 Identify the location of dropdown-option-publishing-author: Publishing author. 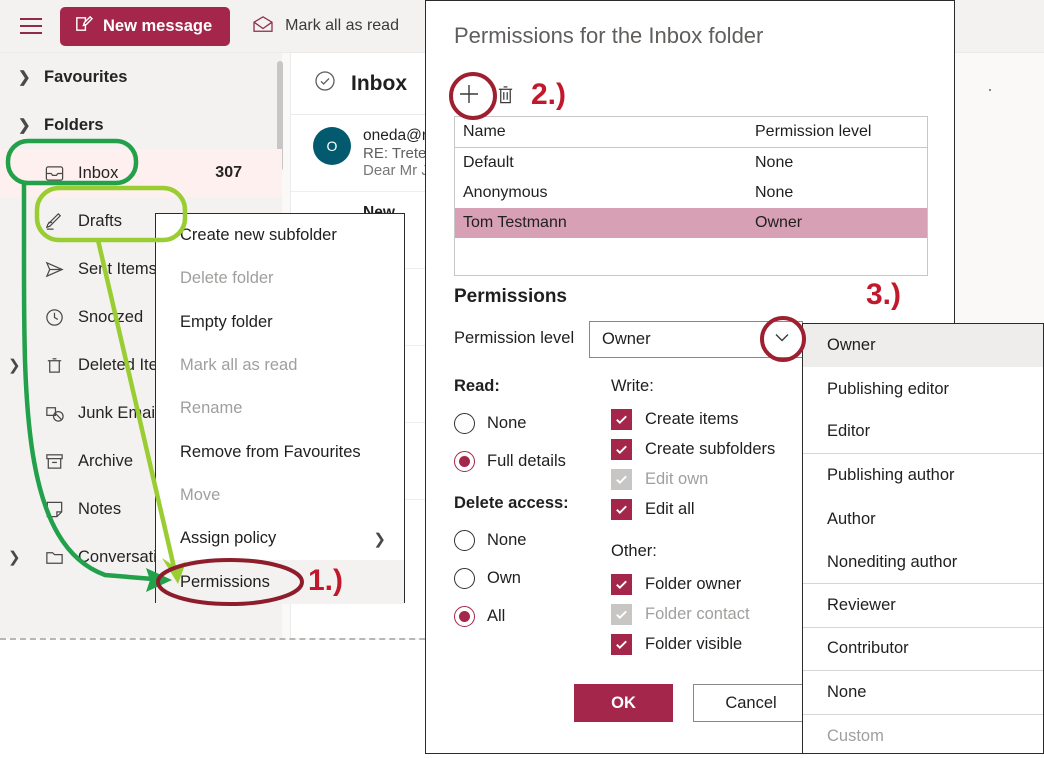
(923, 475).